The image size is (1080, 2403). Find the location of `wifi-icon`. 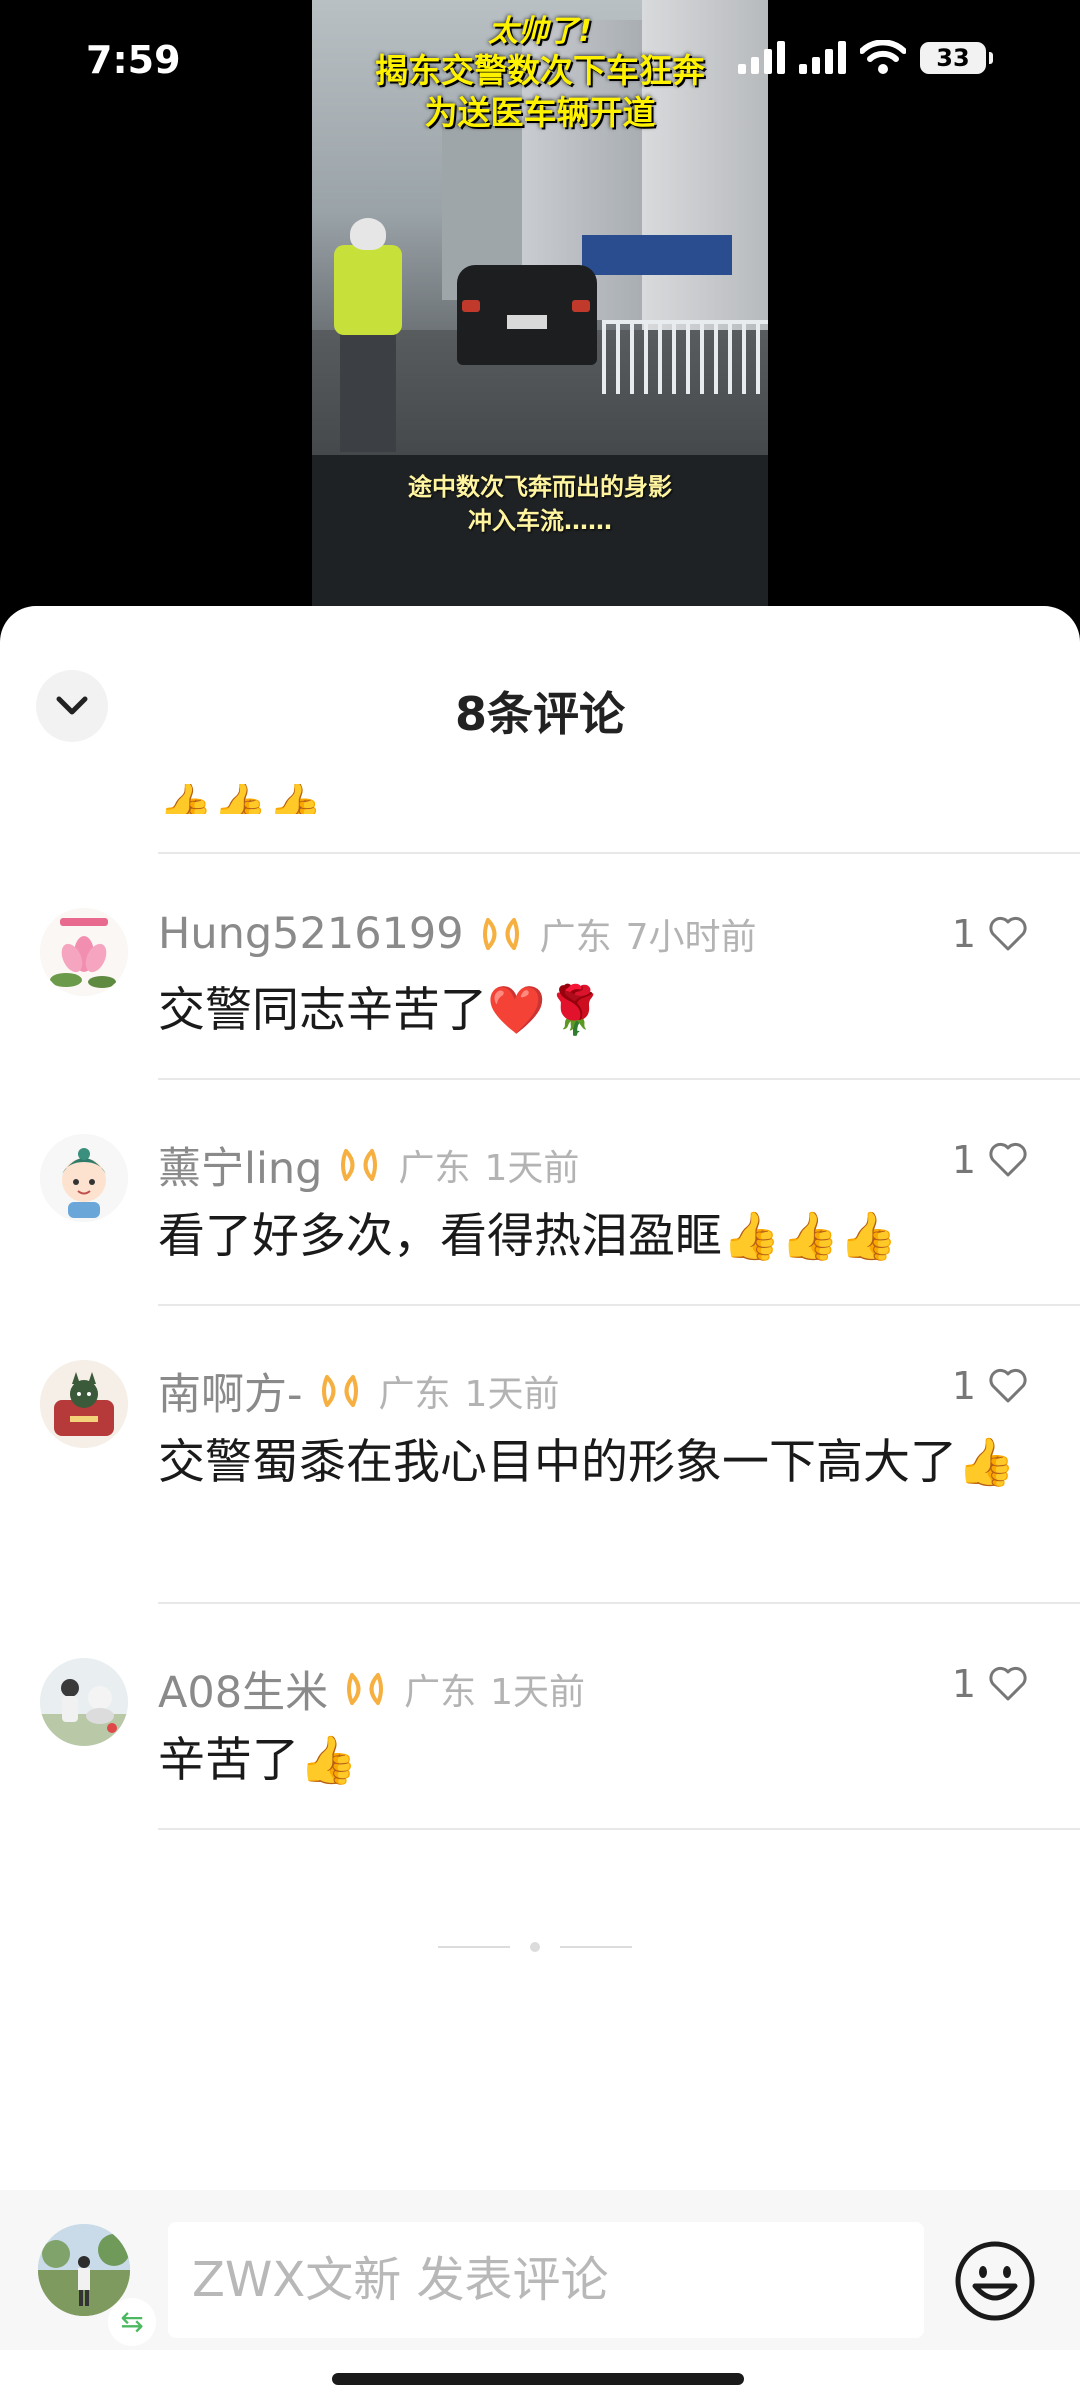

wifi-icon is located at coordinates (883, 57).